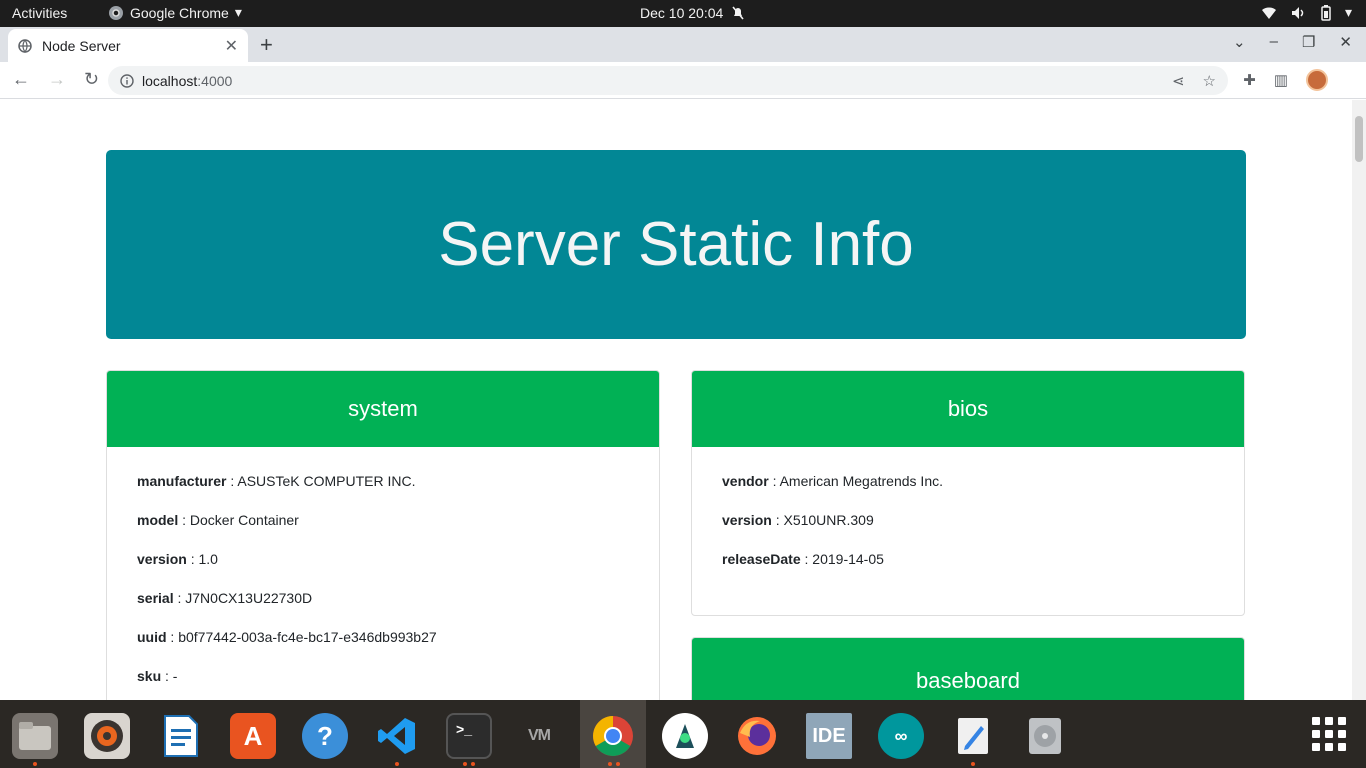  What do you see at coordinates (1308, 42) in the screenshot?
I see `maximize-icon: ❐` at bounding box center [1308, 42].